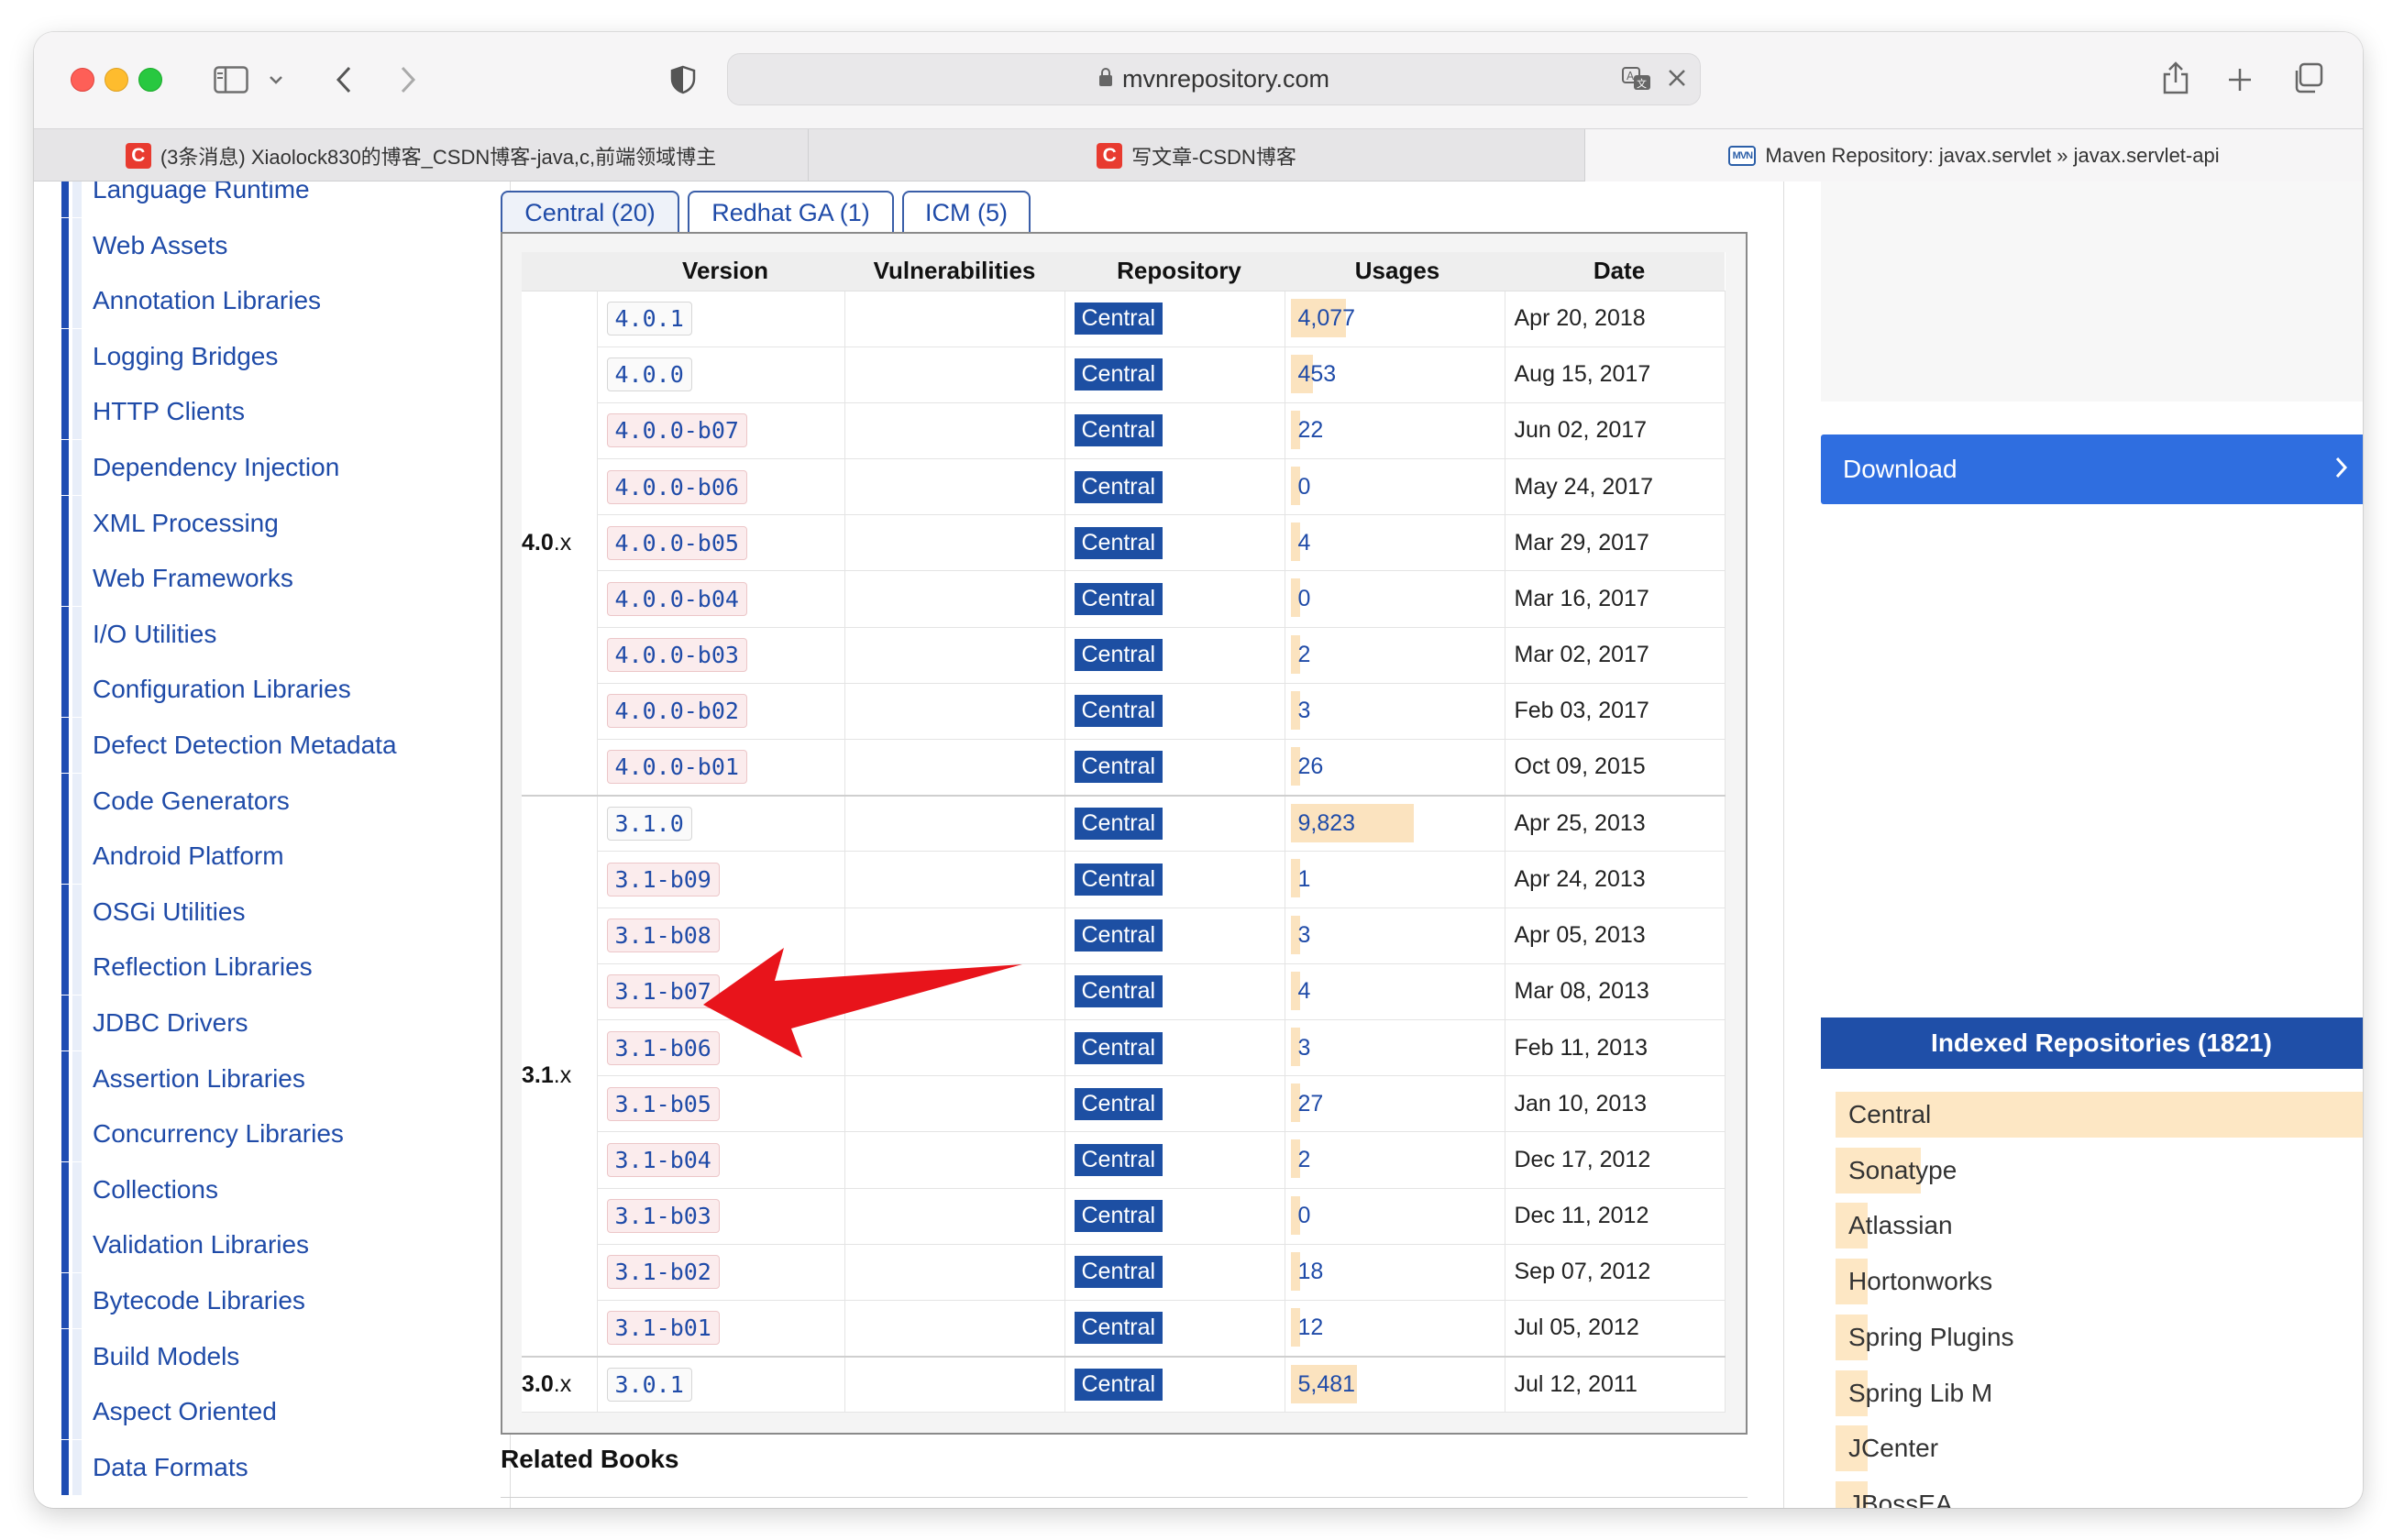 This screenshot has width=2393, height=1540. Describe the element at coordinates (272, 1300) in the screenshot. I see `sidebar-category-item: Bytecode Libraries` at that location.